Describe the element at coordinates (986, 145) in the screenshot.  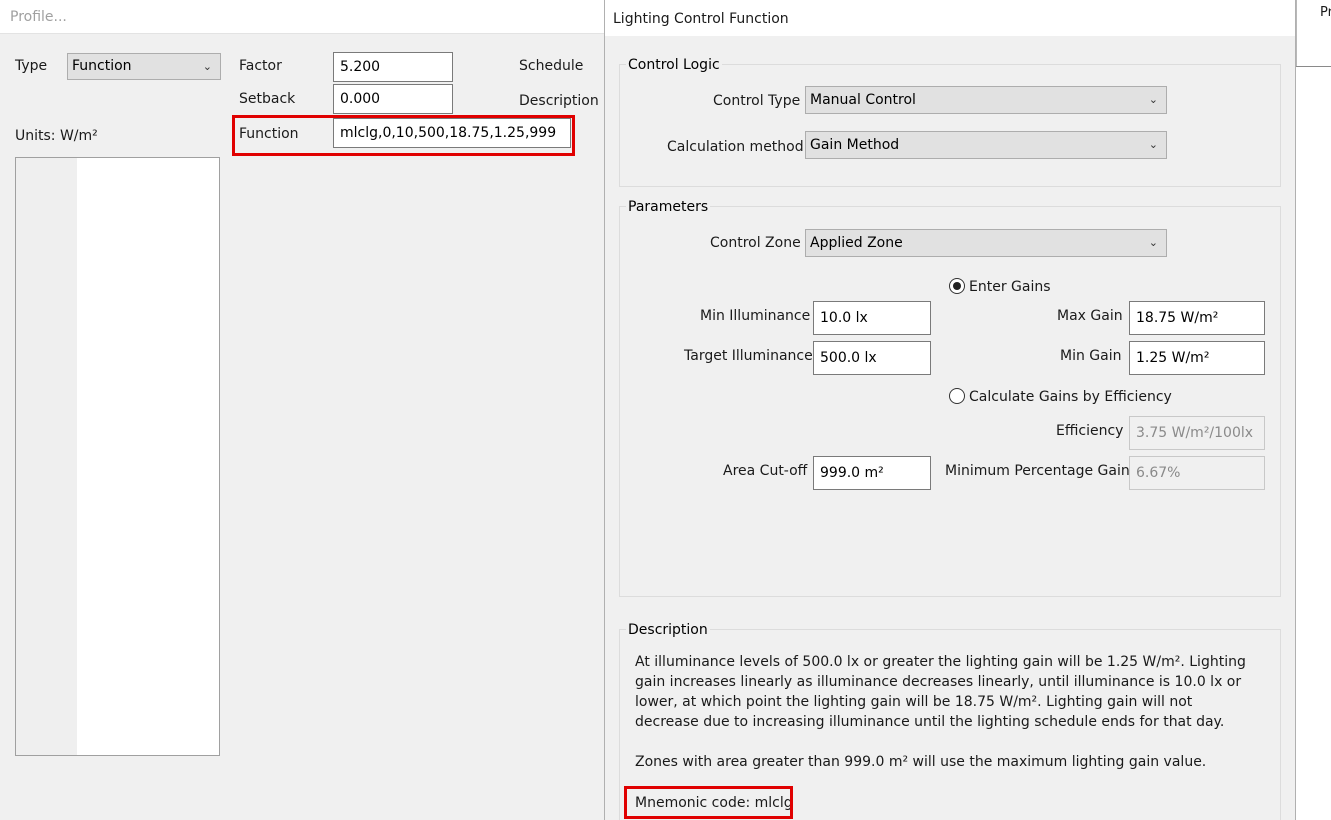
I see `calc-method-combo: Gain Method ⌄` at that location.